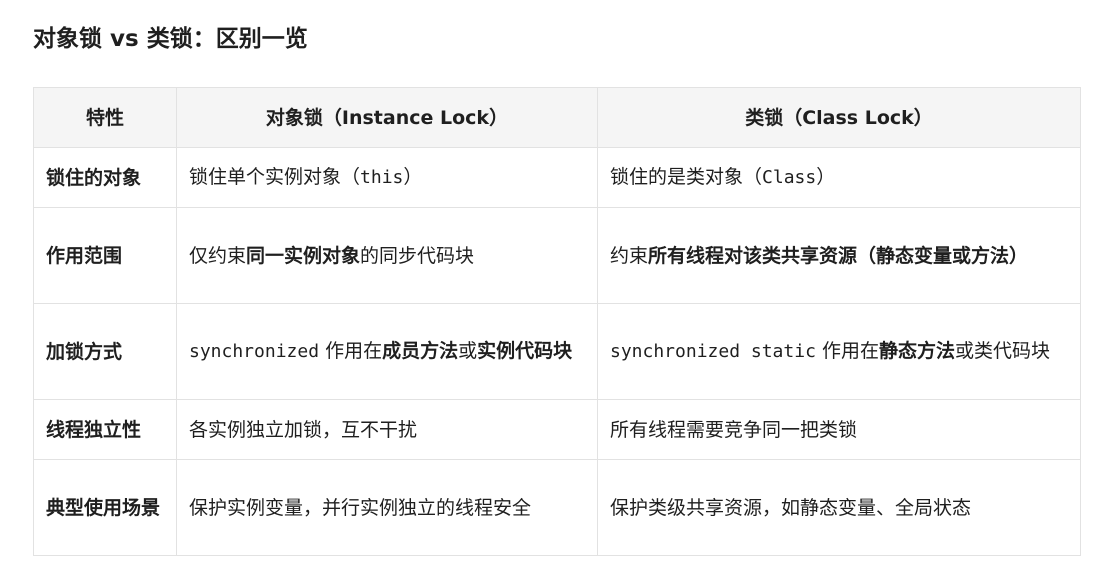 This screenshot has width=1109, height=579. I want to click on instance-cell: 保护实例变量，并行实例独立的线程安全, so click(387, 507).